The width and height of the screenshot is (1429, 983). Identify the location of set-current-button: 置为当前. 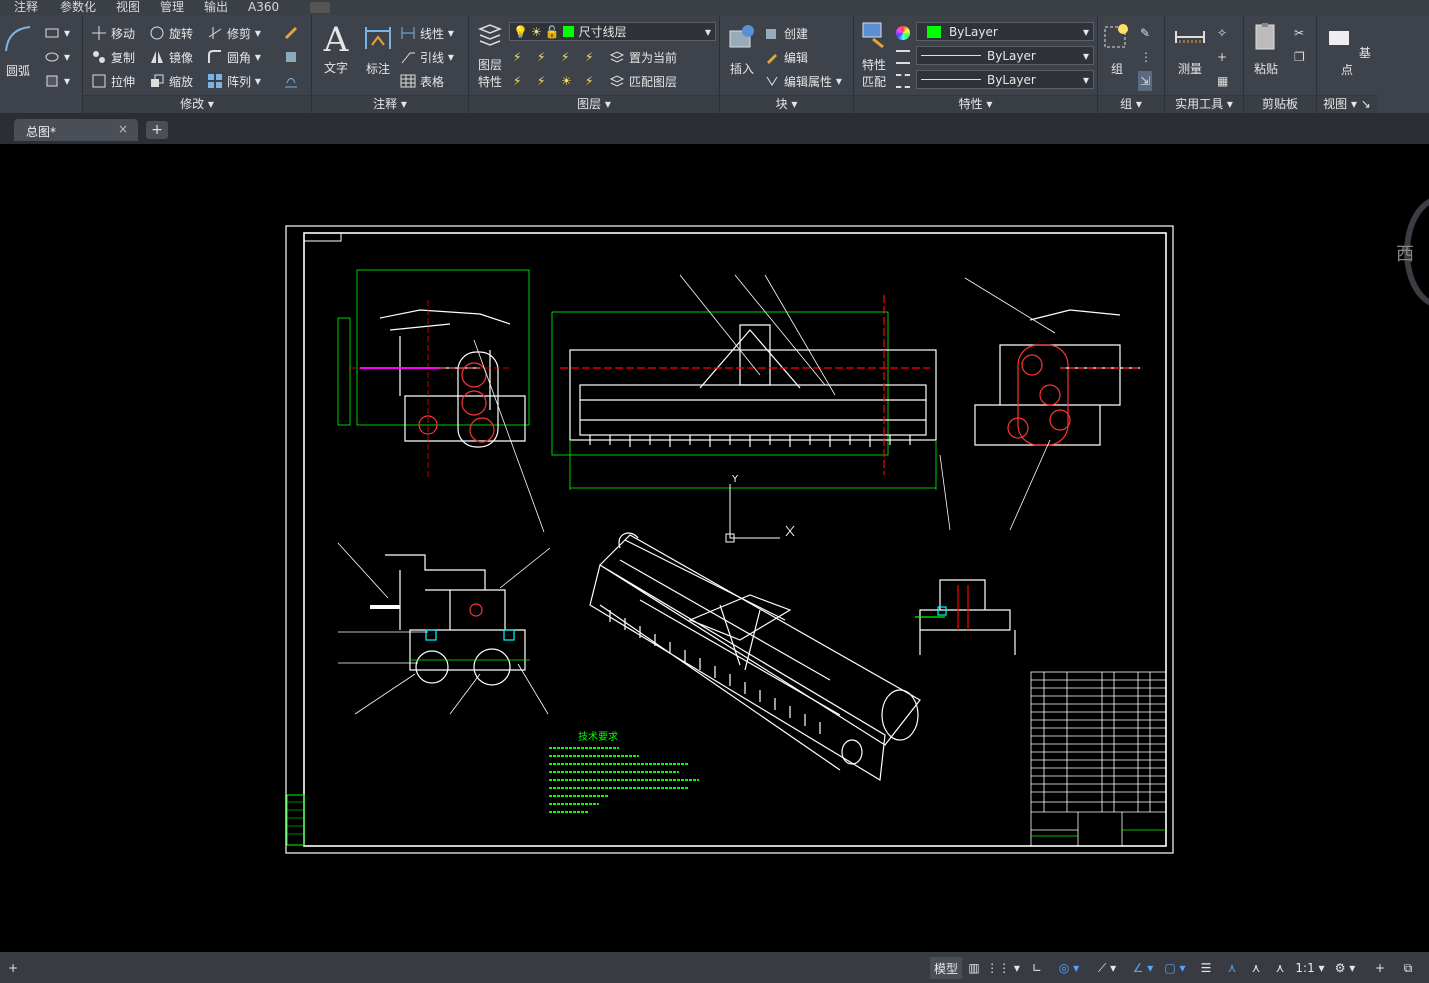
(643, 57).